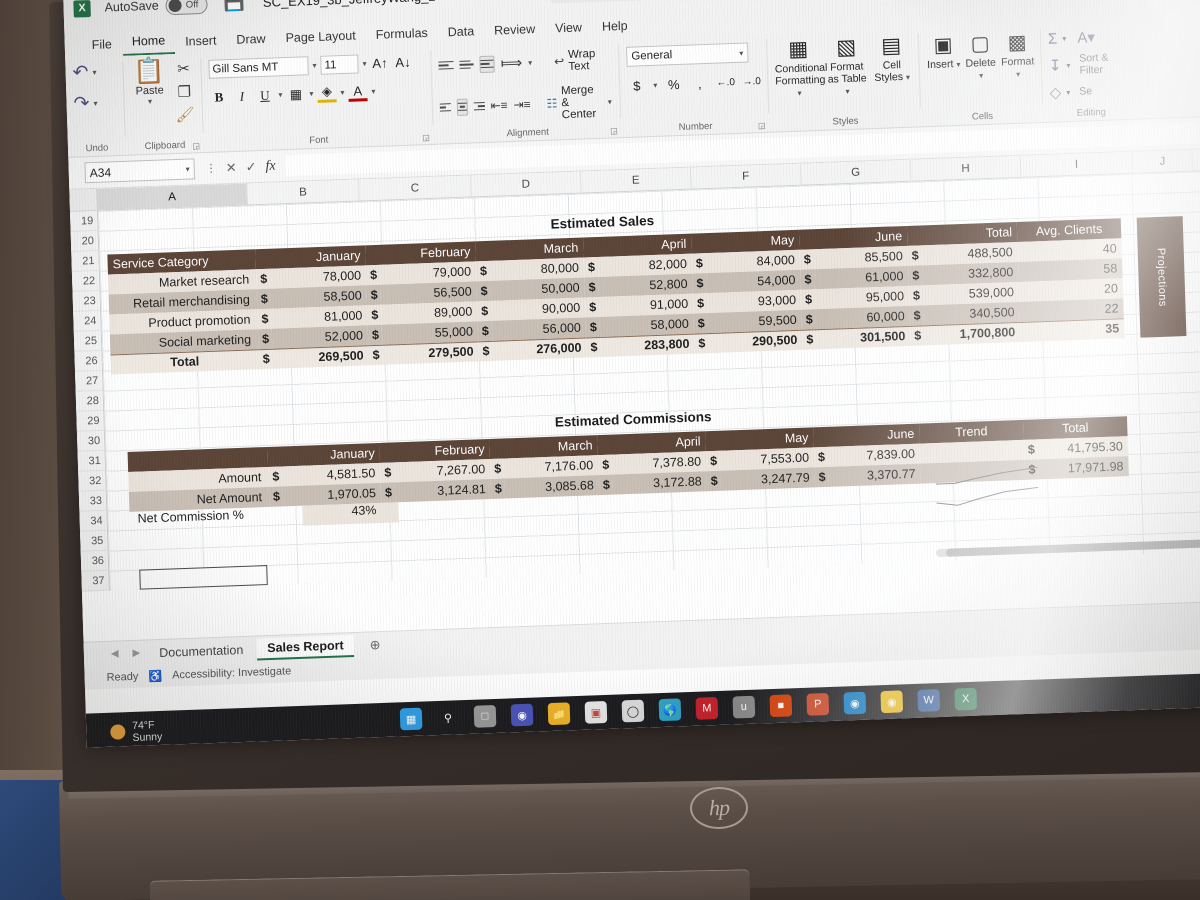  Describe the element at coordinates (856, 172) in the screenshot. I see `column-header-g: G` at that location.